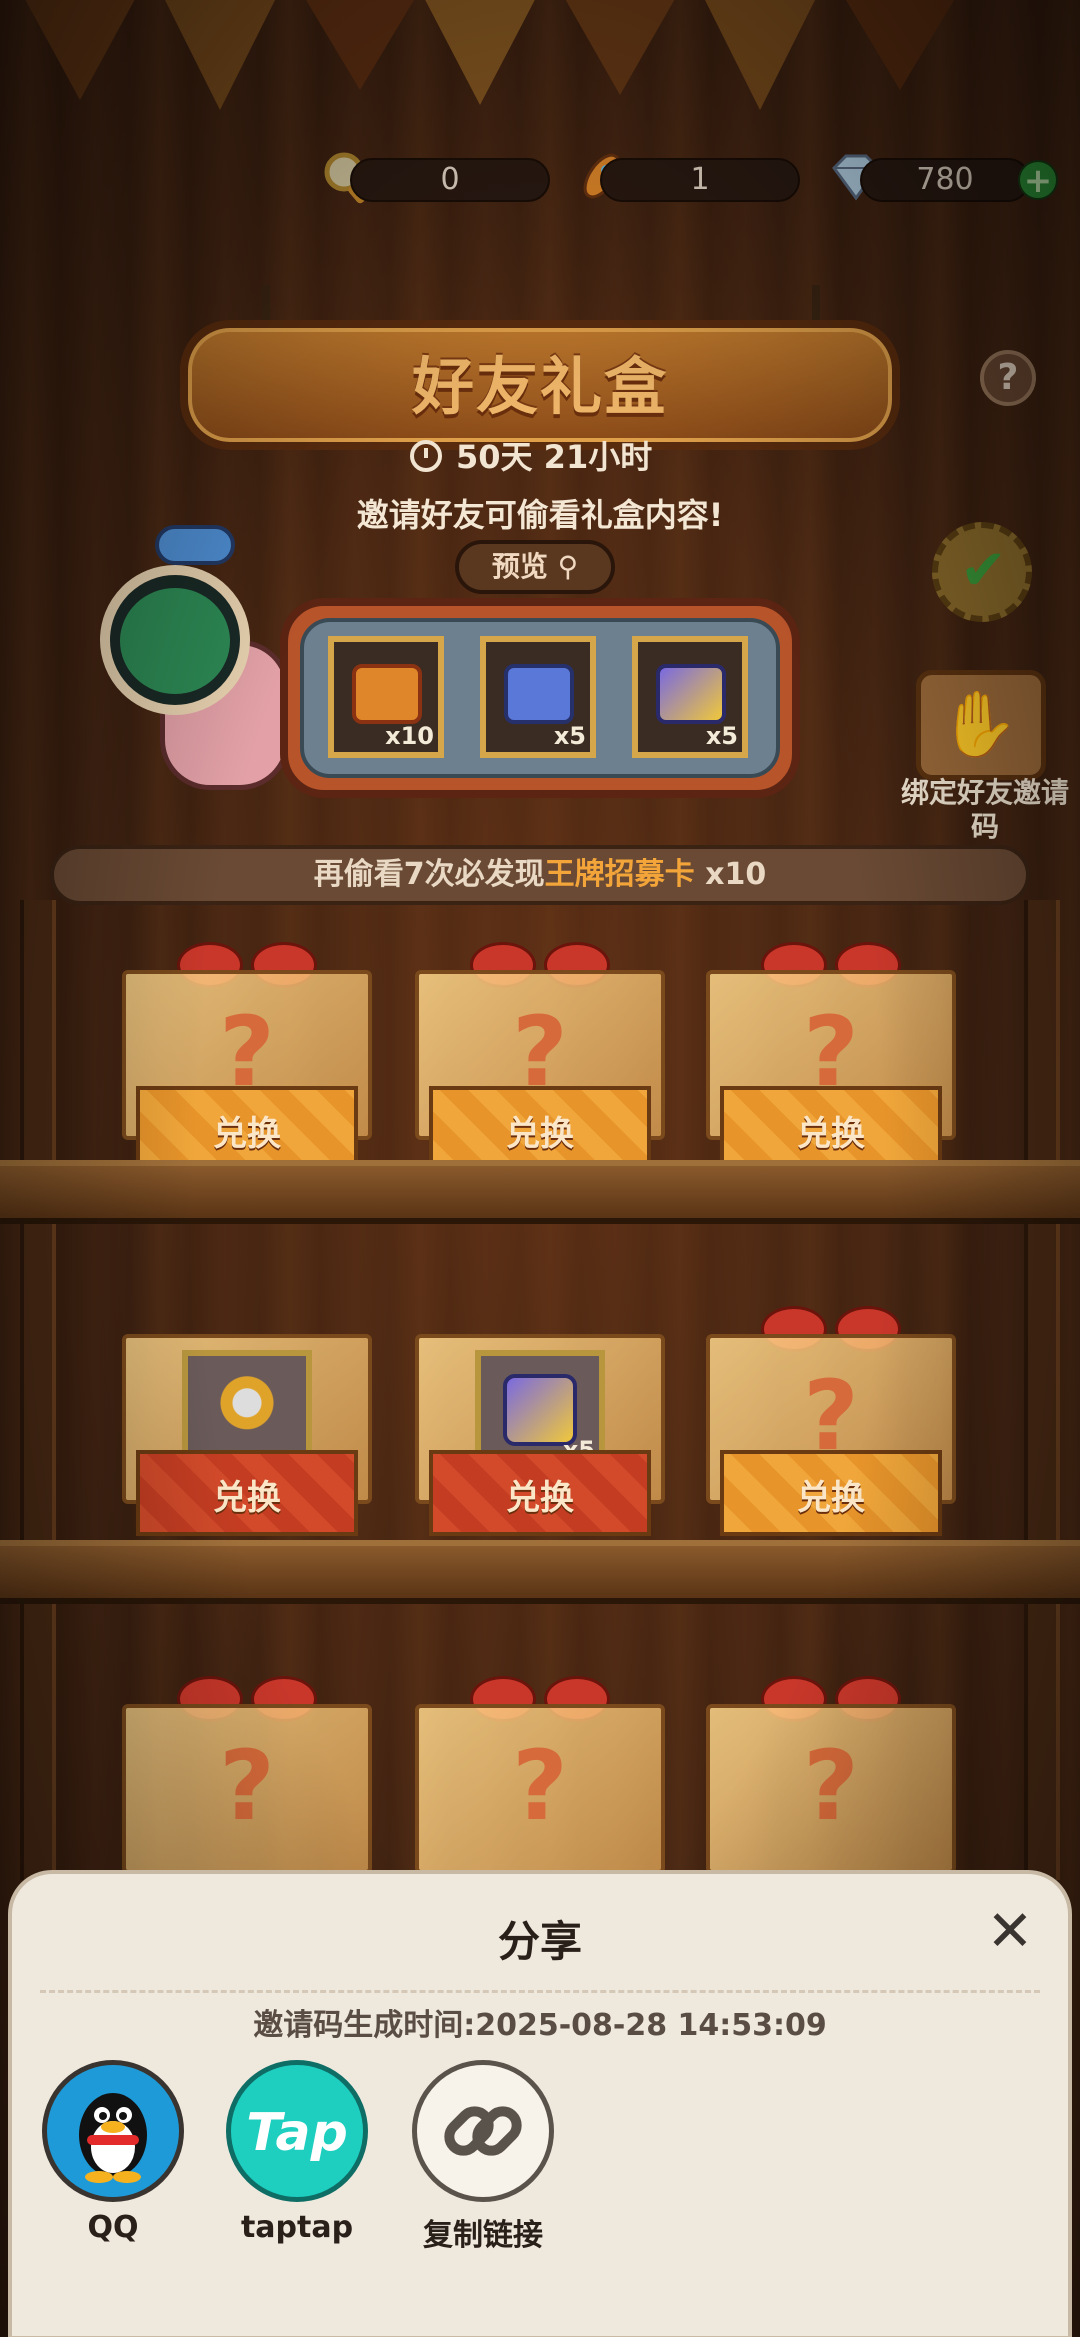 Image resolution: width=1080 pixels, height=2337 pixels. Describe the element at coordinates (540, 1420) in the screenshot. I see `gift-box-revealed: x5 兑换` at that location.